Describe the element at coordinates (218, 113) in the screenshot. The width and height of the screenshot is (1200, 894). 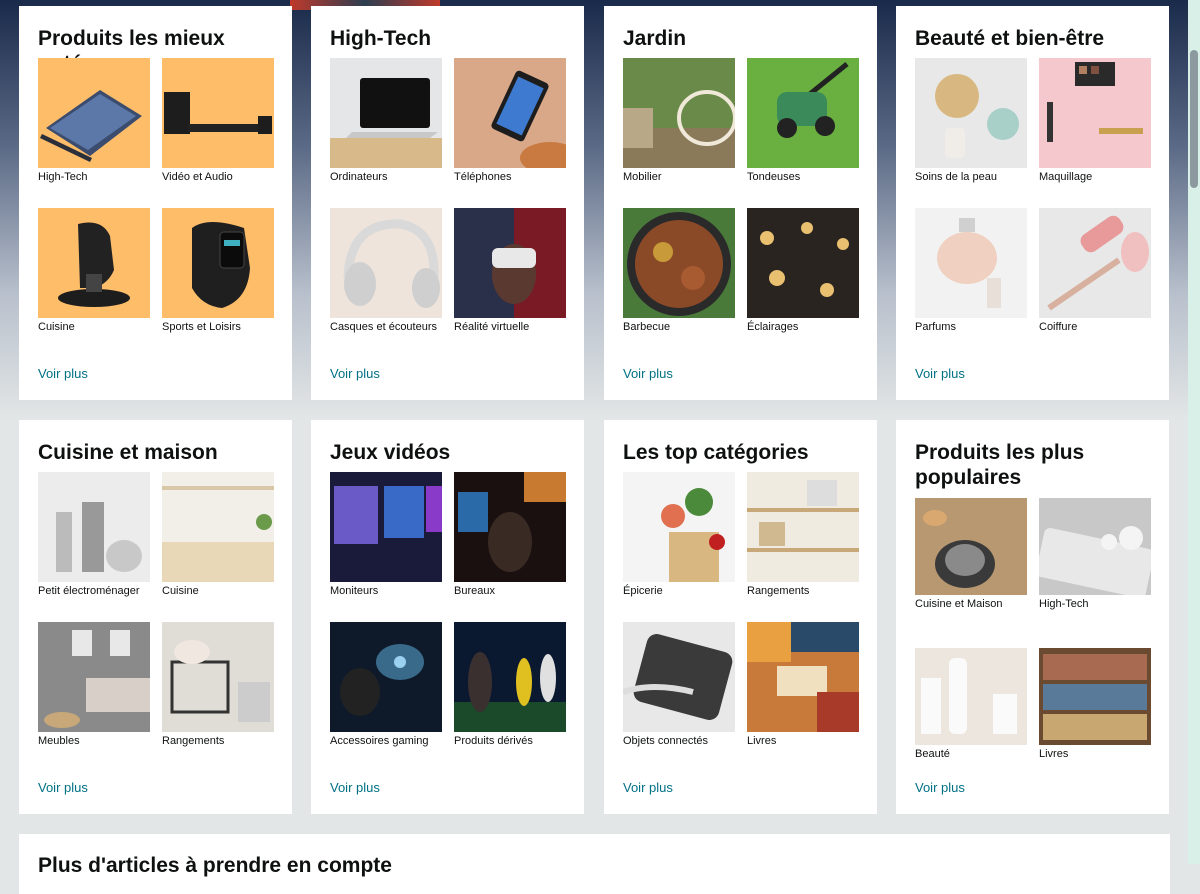
I see `soundbar-image` at that location.